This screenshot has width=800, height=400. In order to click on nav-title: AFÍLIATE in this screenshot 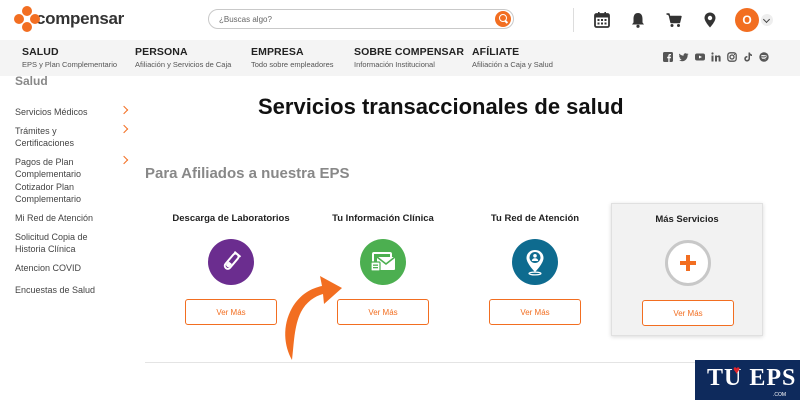, I will do `click(496, 52)`.